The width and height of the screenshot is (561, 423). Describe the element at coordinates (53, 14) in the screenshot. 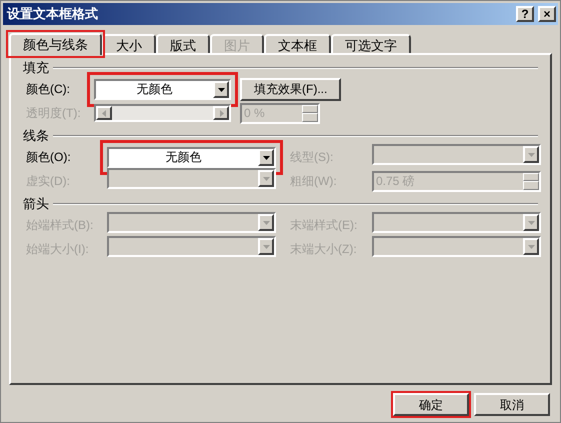

I see `window-title: 设置文本框格式` at that location.